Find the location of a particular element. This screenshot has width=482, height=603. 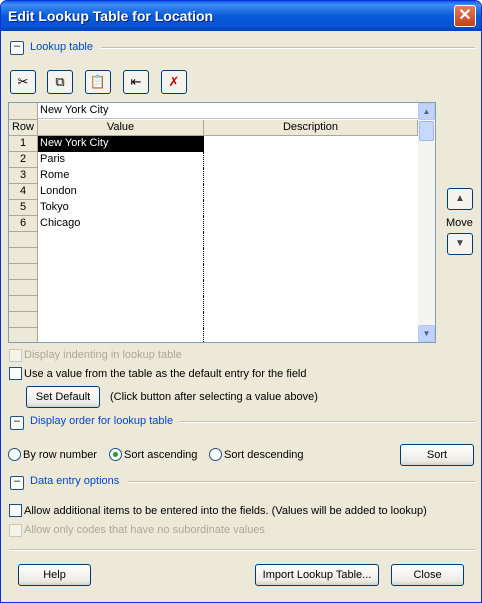

row-number-cell: 2 is located at coordinates (23, 160).